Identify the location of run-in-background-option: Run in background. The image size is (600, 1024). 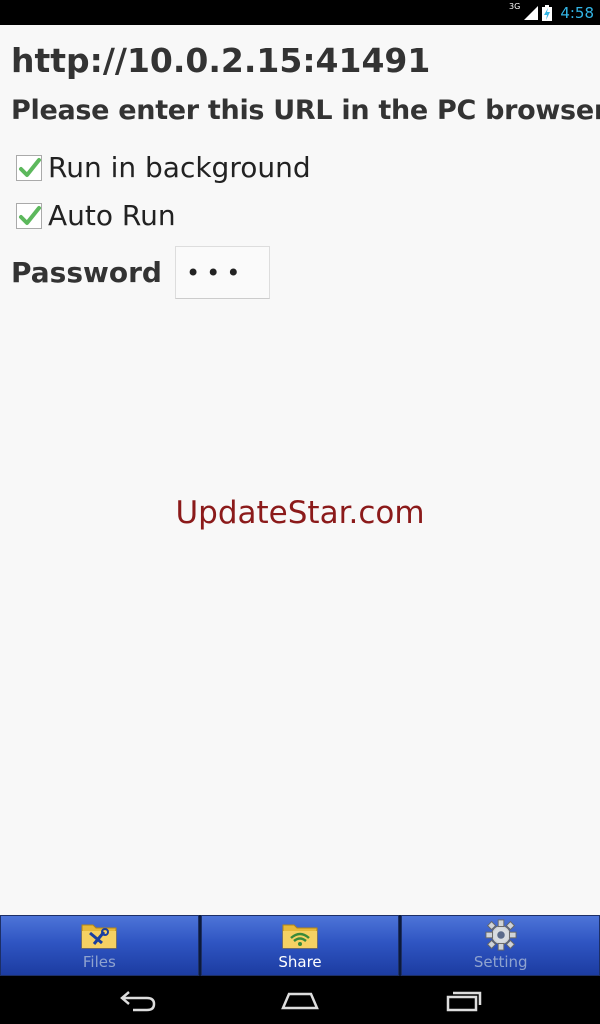
(163, 167).